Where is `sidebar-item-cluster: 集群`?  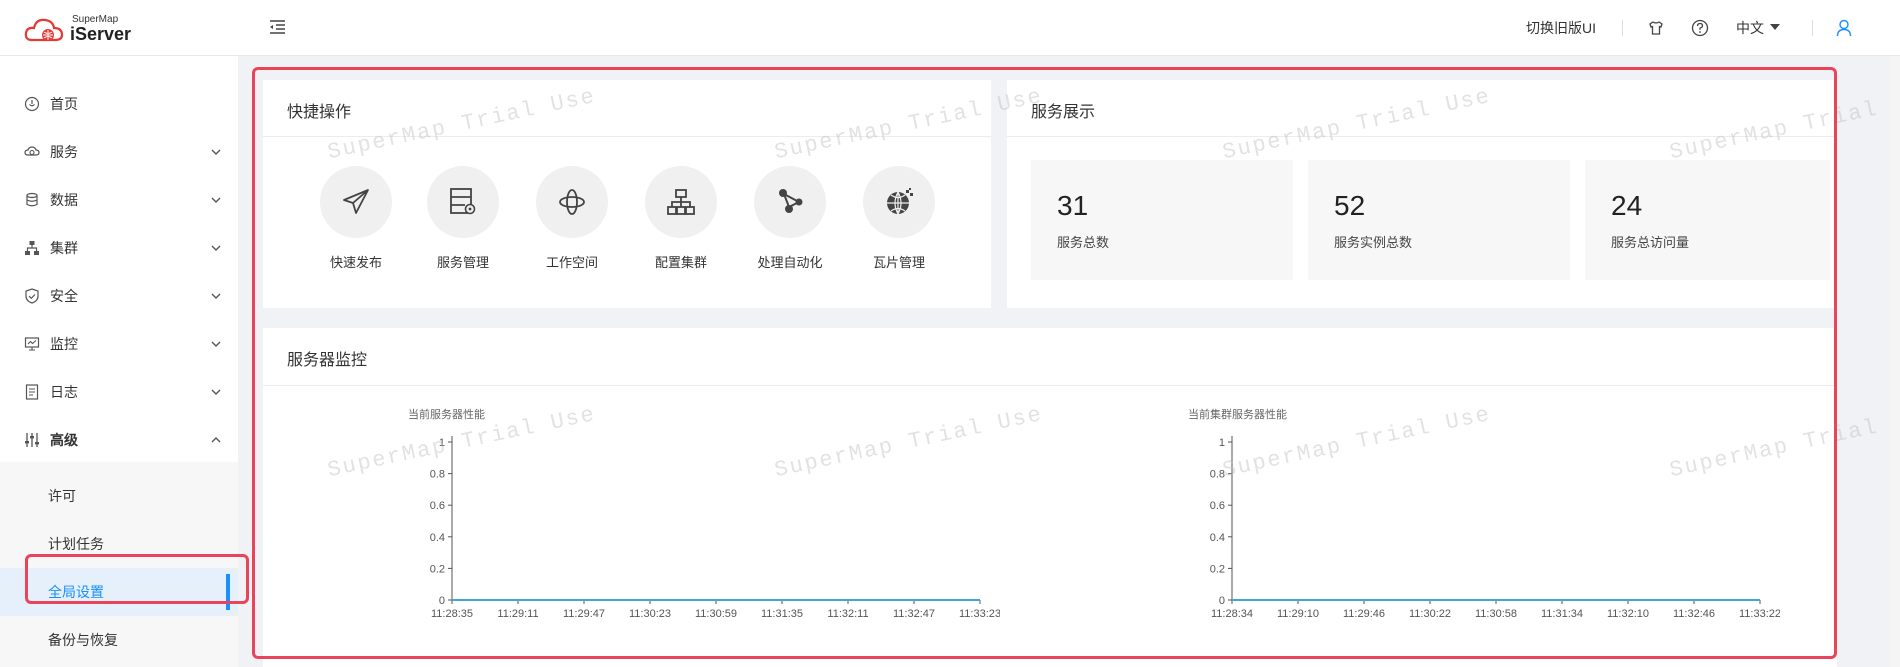 sidebar-item-cluster: 集群 is located at coordinates (119, 248).